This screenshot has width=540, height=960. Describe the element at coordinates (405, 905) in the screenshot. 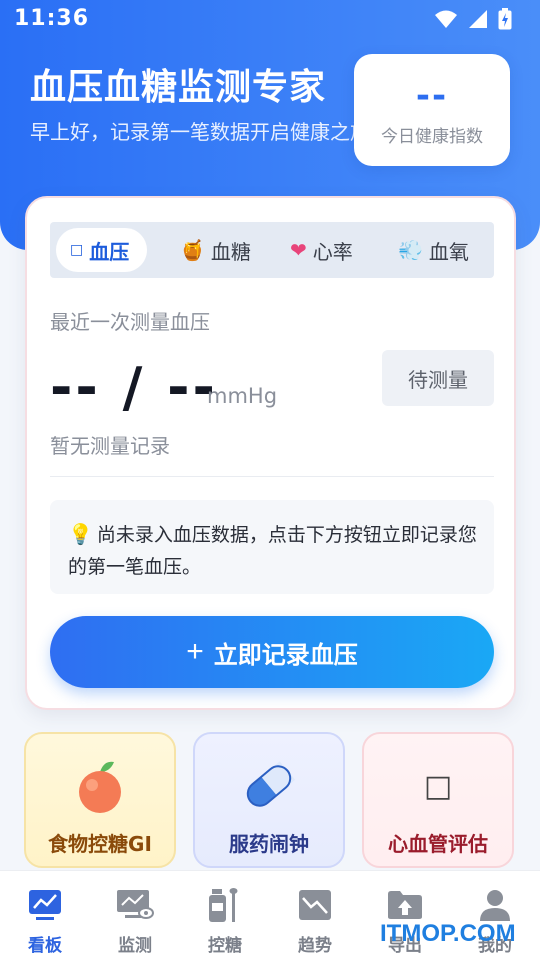

I see `export-icon` at that location.